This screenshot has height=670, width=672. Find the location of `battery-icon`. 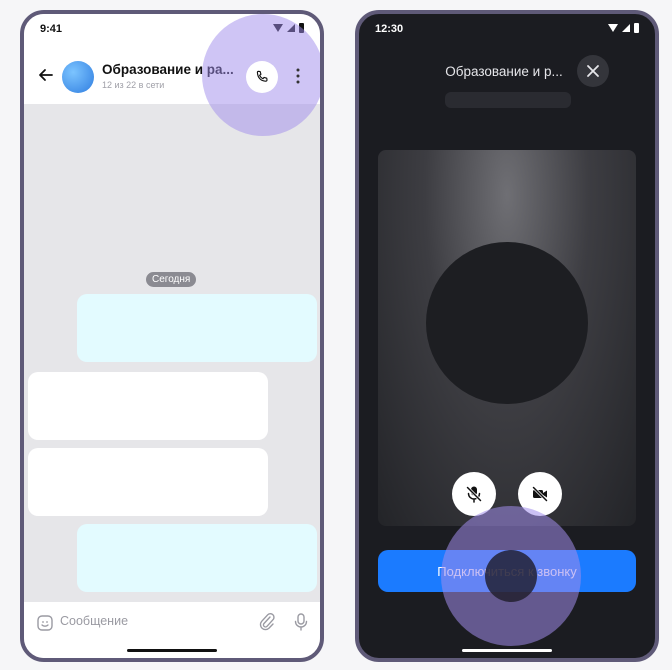

battery-icon is located at coordinates (636, 28).